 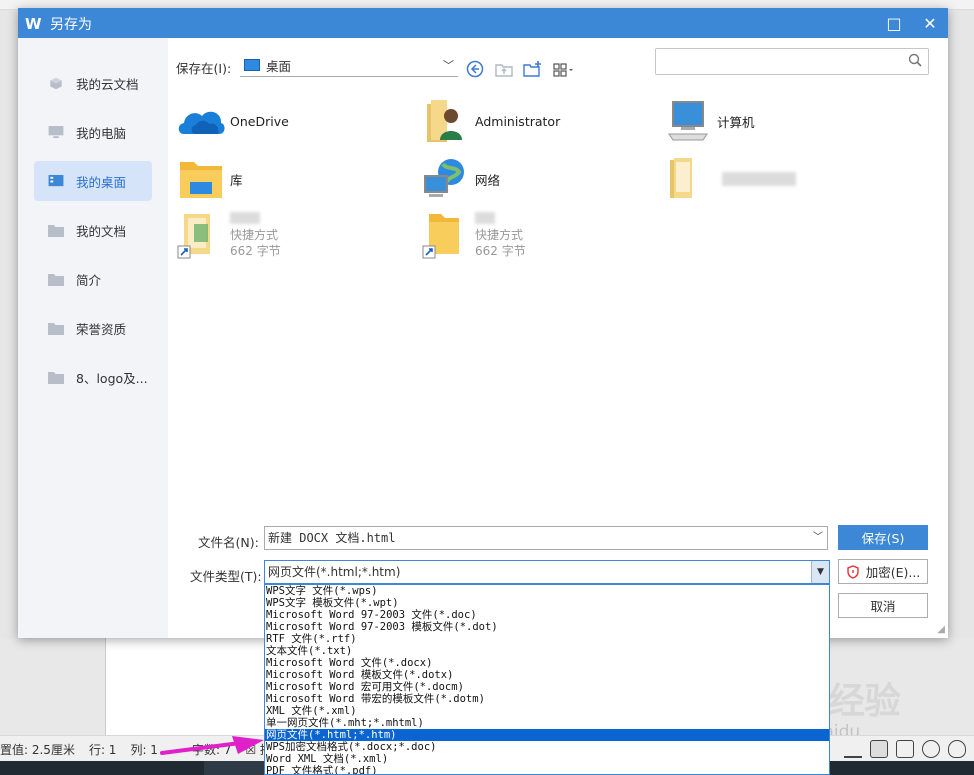 What do you see at coordinates (894, 23) in the screenshot?
I see `maximize-button: □` at bounding box center [894, 23].